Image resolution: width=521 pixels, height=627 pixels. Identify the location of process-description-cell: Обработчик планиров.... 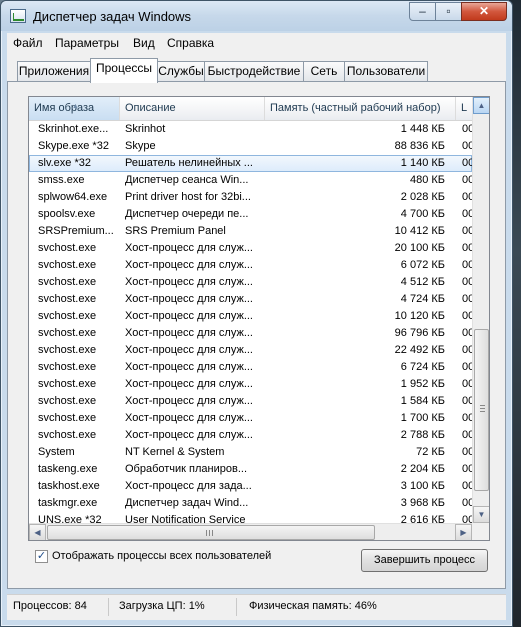
(186, 469).